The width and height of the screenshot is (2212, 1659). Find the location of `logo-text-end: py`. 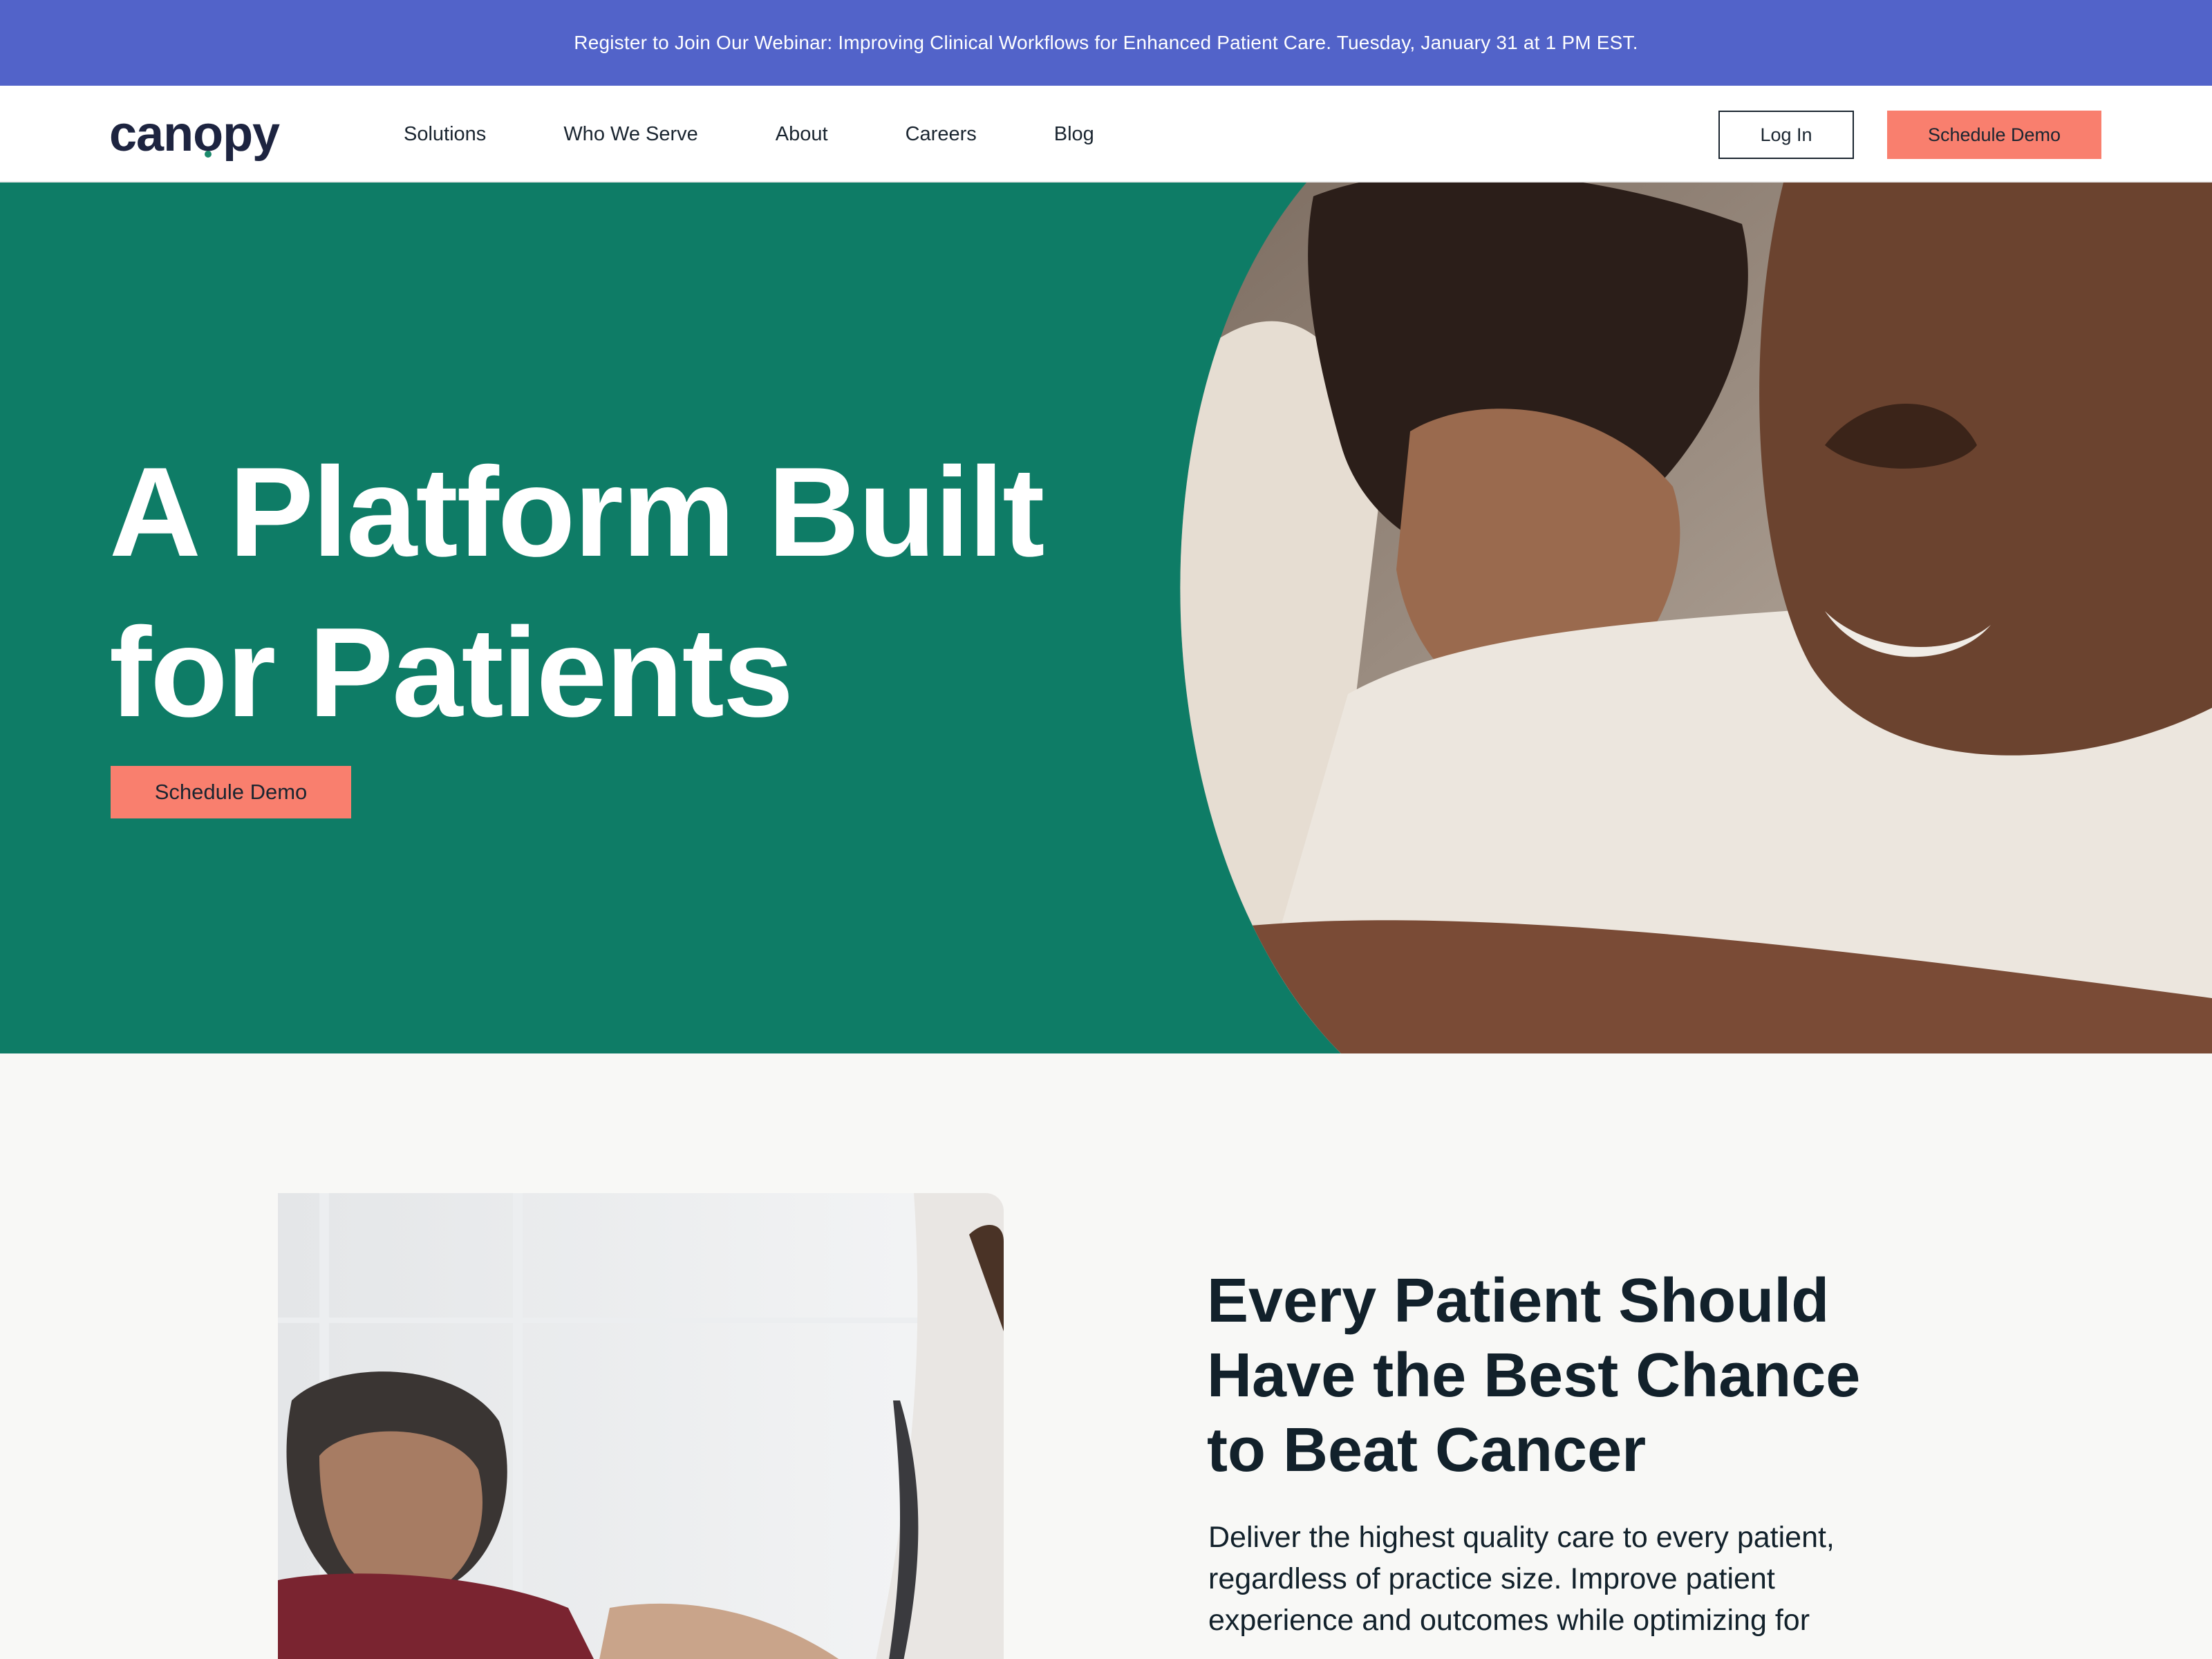

logo-text-end: py is located at coordinates (252, 134).